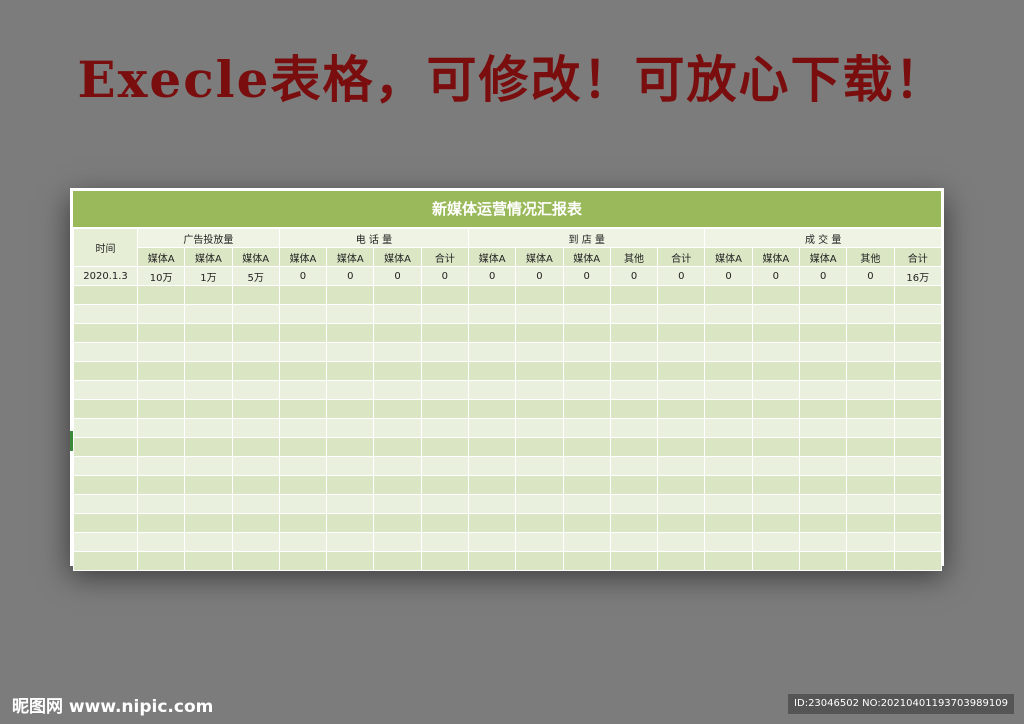 This screenshot has width=1024, height=724. What do you see at coordinates (208, 238) in the screenshot?
I see `group-header-ad: 广告投放量` at bounding box center [208, 238].